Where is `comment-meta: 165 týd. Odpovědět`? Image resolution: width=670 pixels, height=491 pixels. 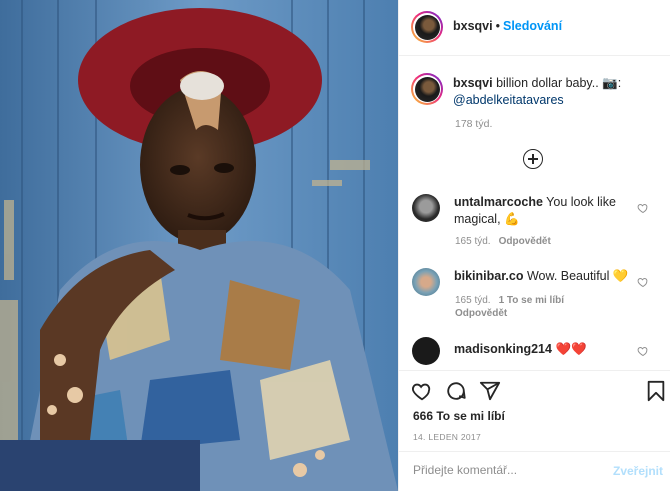 comment-meta: 165 týd. Odpovědět is located at coordinates (503, 241).